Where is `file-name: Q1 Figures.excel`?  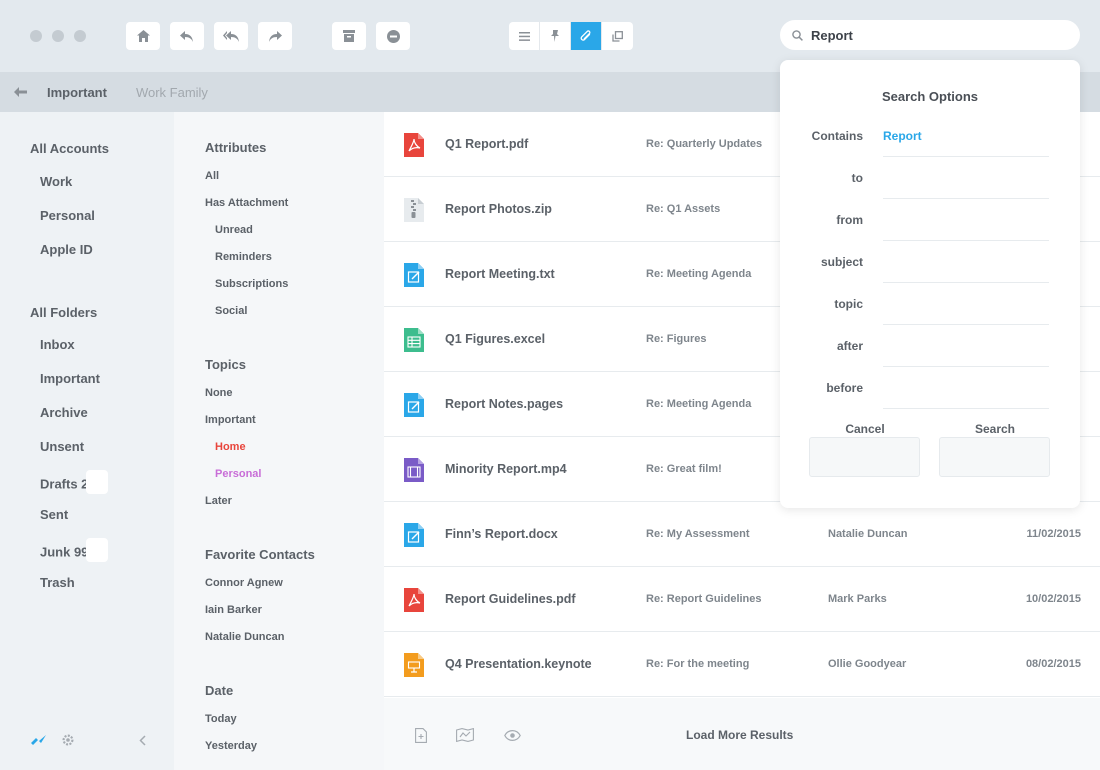
file-name: Q1 Figures.excel is located at coordinates (495, 339).